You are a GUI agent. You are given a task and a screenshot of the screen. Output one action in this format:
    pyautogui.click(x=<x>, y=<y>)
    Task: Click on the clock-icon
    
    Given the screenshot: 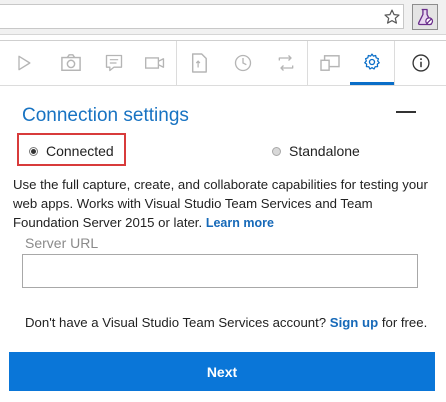 What is the action you would take?
    pyautogui.click(x=242, y=63)
    